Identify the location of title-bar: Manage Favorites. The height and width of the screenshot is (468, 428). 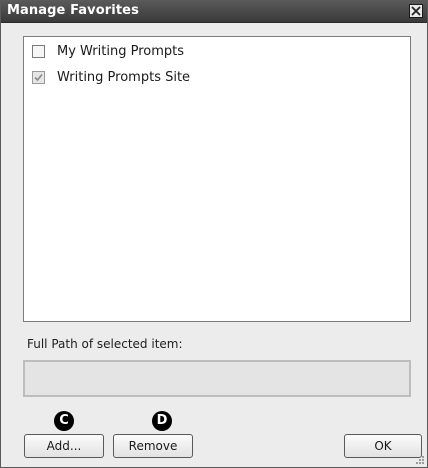
(214, 12).